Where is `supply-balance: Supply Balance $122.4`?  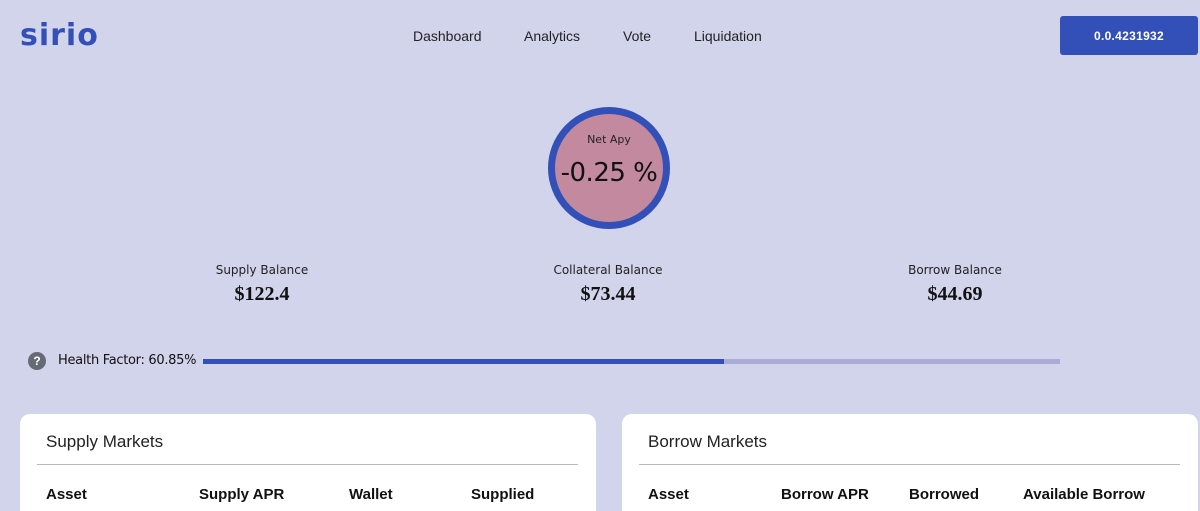
supply-balance: Supply Balance $122.4 is located at coordinates (262, 284).